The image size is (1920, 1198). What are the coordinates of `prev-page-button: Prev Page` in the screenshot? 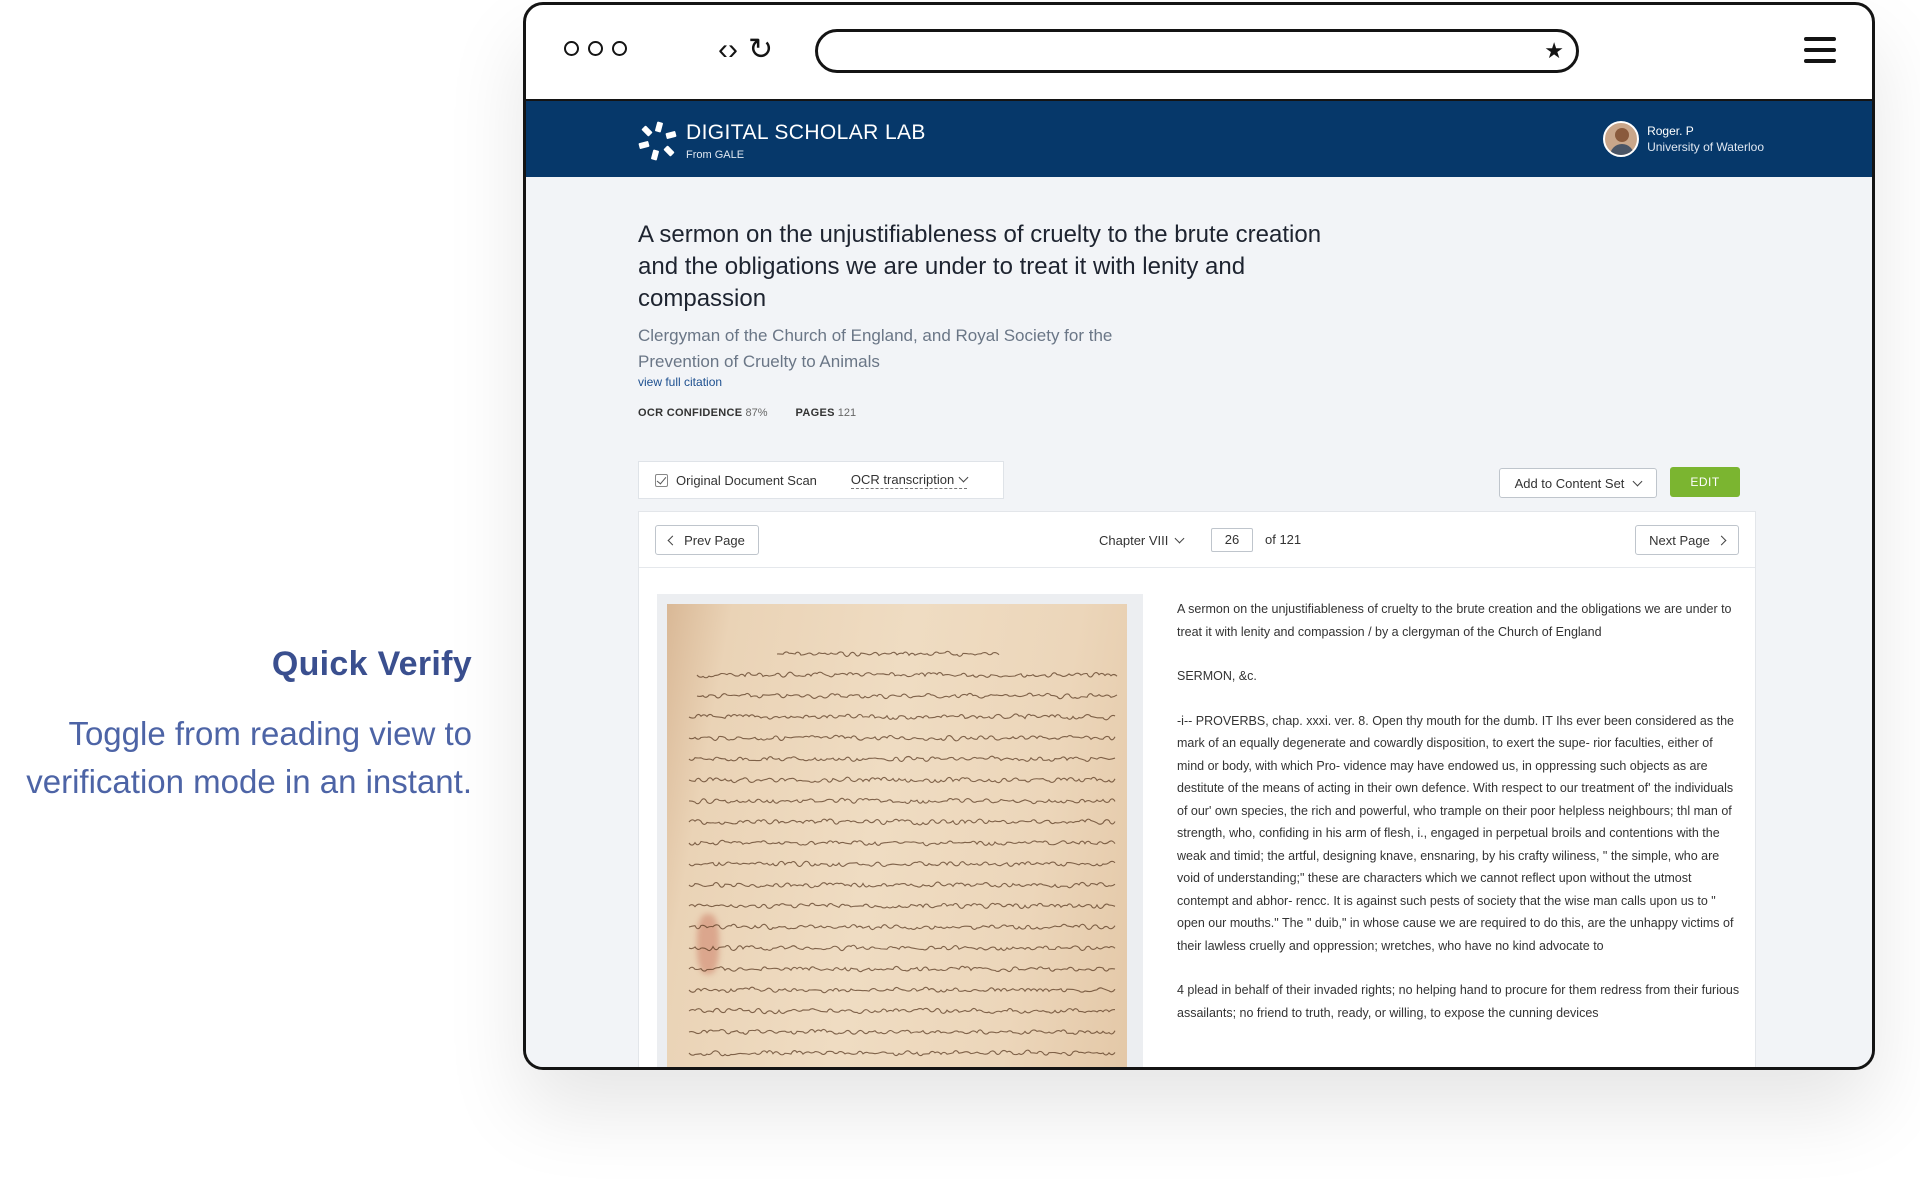 It's located at (707, 540).